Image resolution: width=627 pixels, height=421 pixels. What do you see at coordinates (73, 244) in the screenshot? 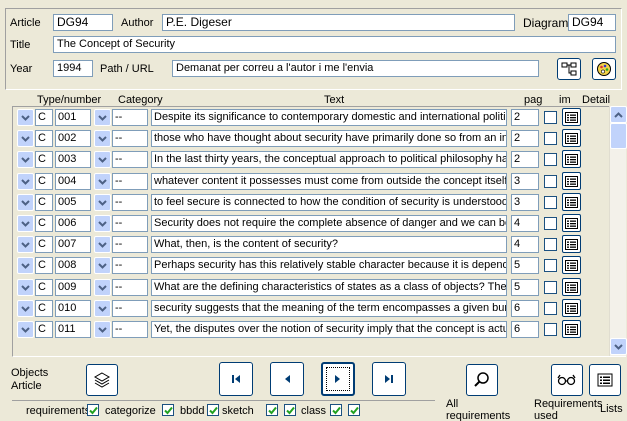
I see `number-cell: 007` at bounding box center [73, 244].